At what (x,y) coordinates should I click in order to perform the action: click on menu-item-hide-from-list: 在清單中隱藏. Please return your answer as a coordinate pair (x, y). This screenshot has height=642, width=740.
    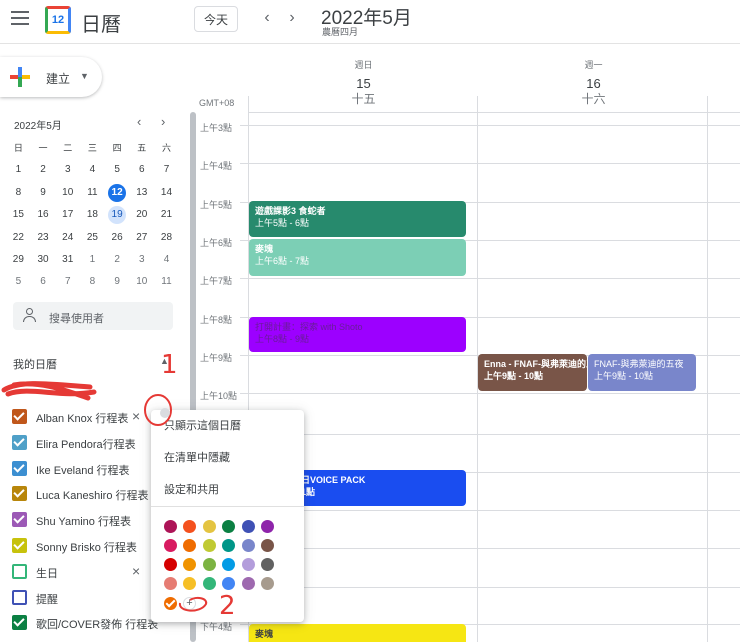
    Looking at the image, I should click on (227, 458).